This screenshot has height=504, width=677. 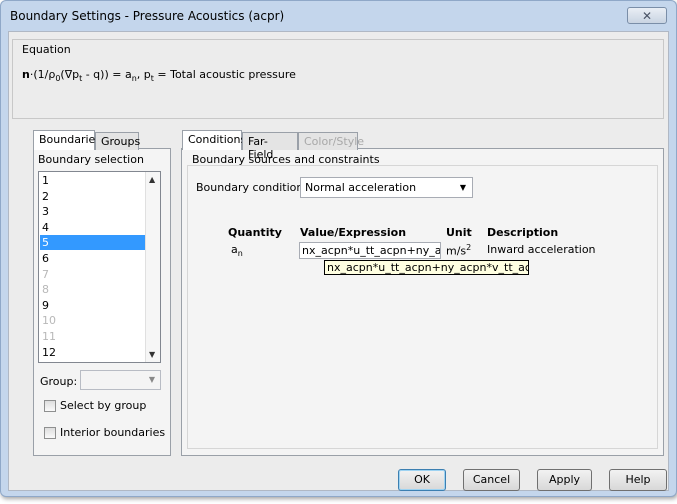 I want to click on quantity-subscript: n, so click(x=240, y=254).